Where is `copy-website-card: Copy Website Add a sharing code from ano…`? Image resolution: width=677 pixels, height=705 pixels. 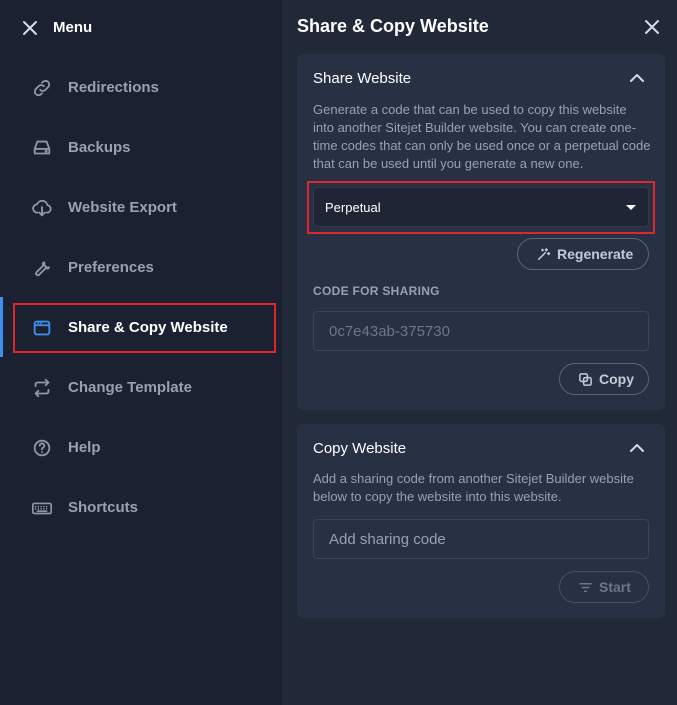 copy-website-card: Copy Website Add a sharing code from ano… is located at coordinates (481, 521).